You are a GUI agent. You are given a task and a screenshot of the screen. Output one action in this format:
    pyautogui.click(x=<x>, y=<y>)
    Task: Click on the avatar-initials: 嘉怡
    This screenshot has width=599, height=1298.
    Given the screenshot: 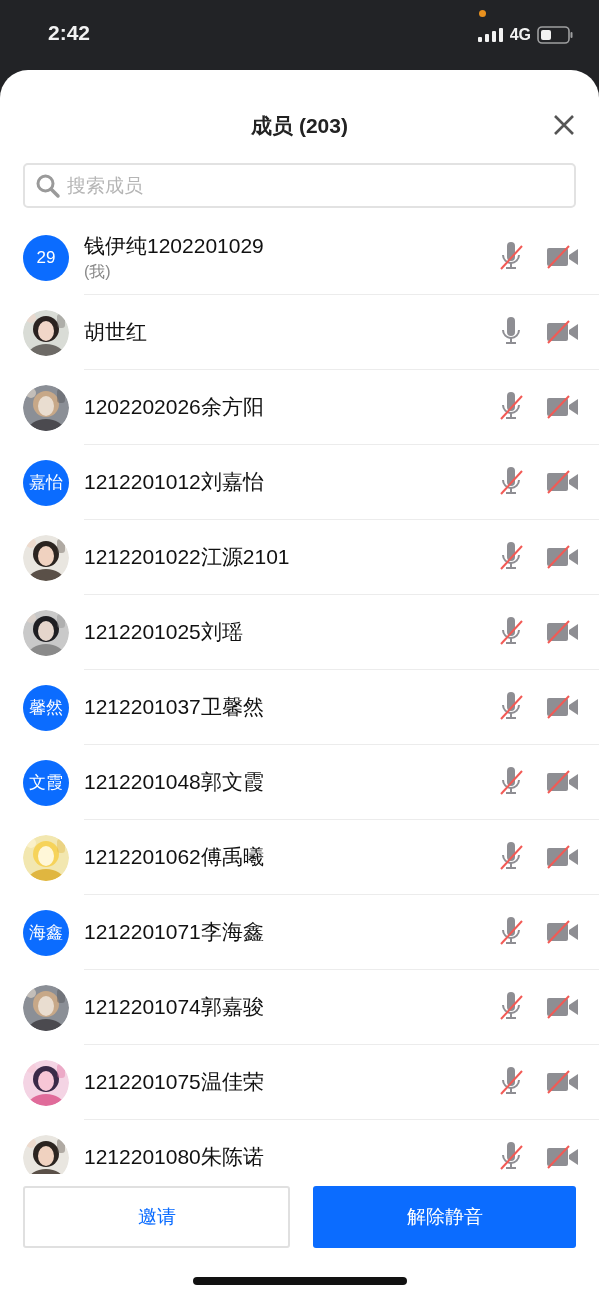 What is the action you would take?
    pyautogui.click(x=46, y=482)
    